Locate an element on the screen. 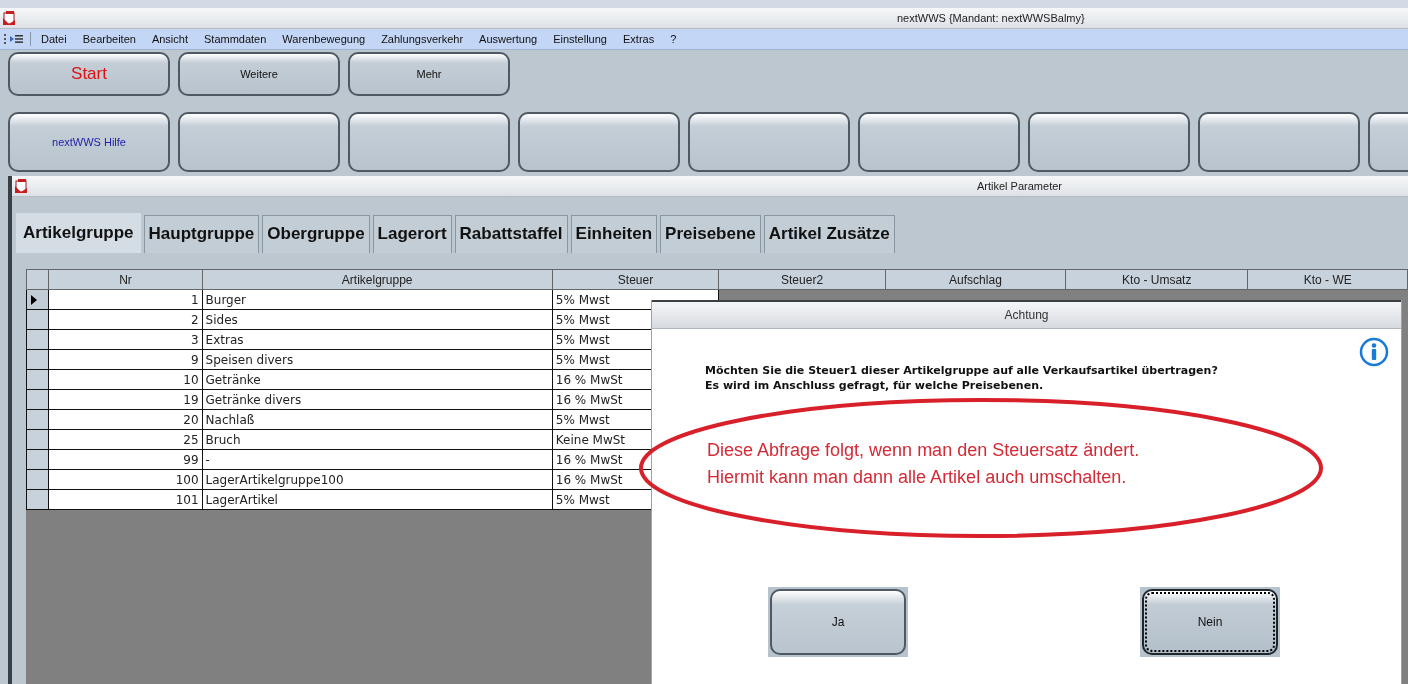  tab: Einheiten is located at coordinates (614, 234).